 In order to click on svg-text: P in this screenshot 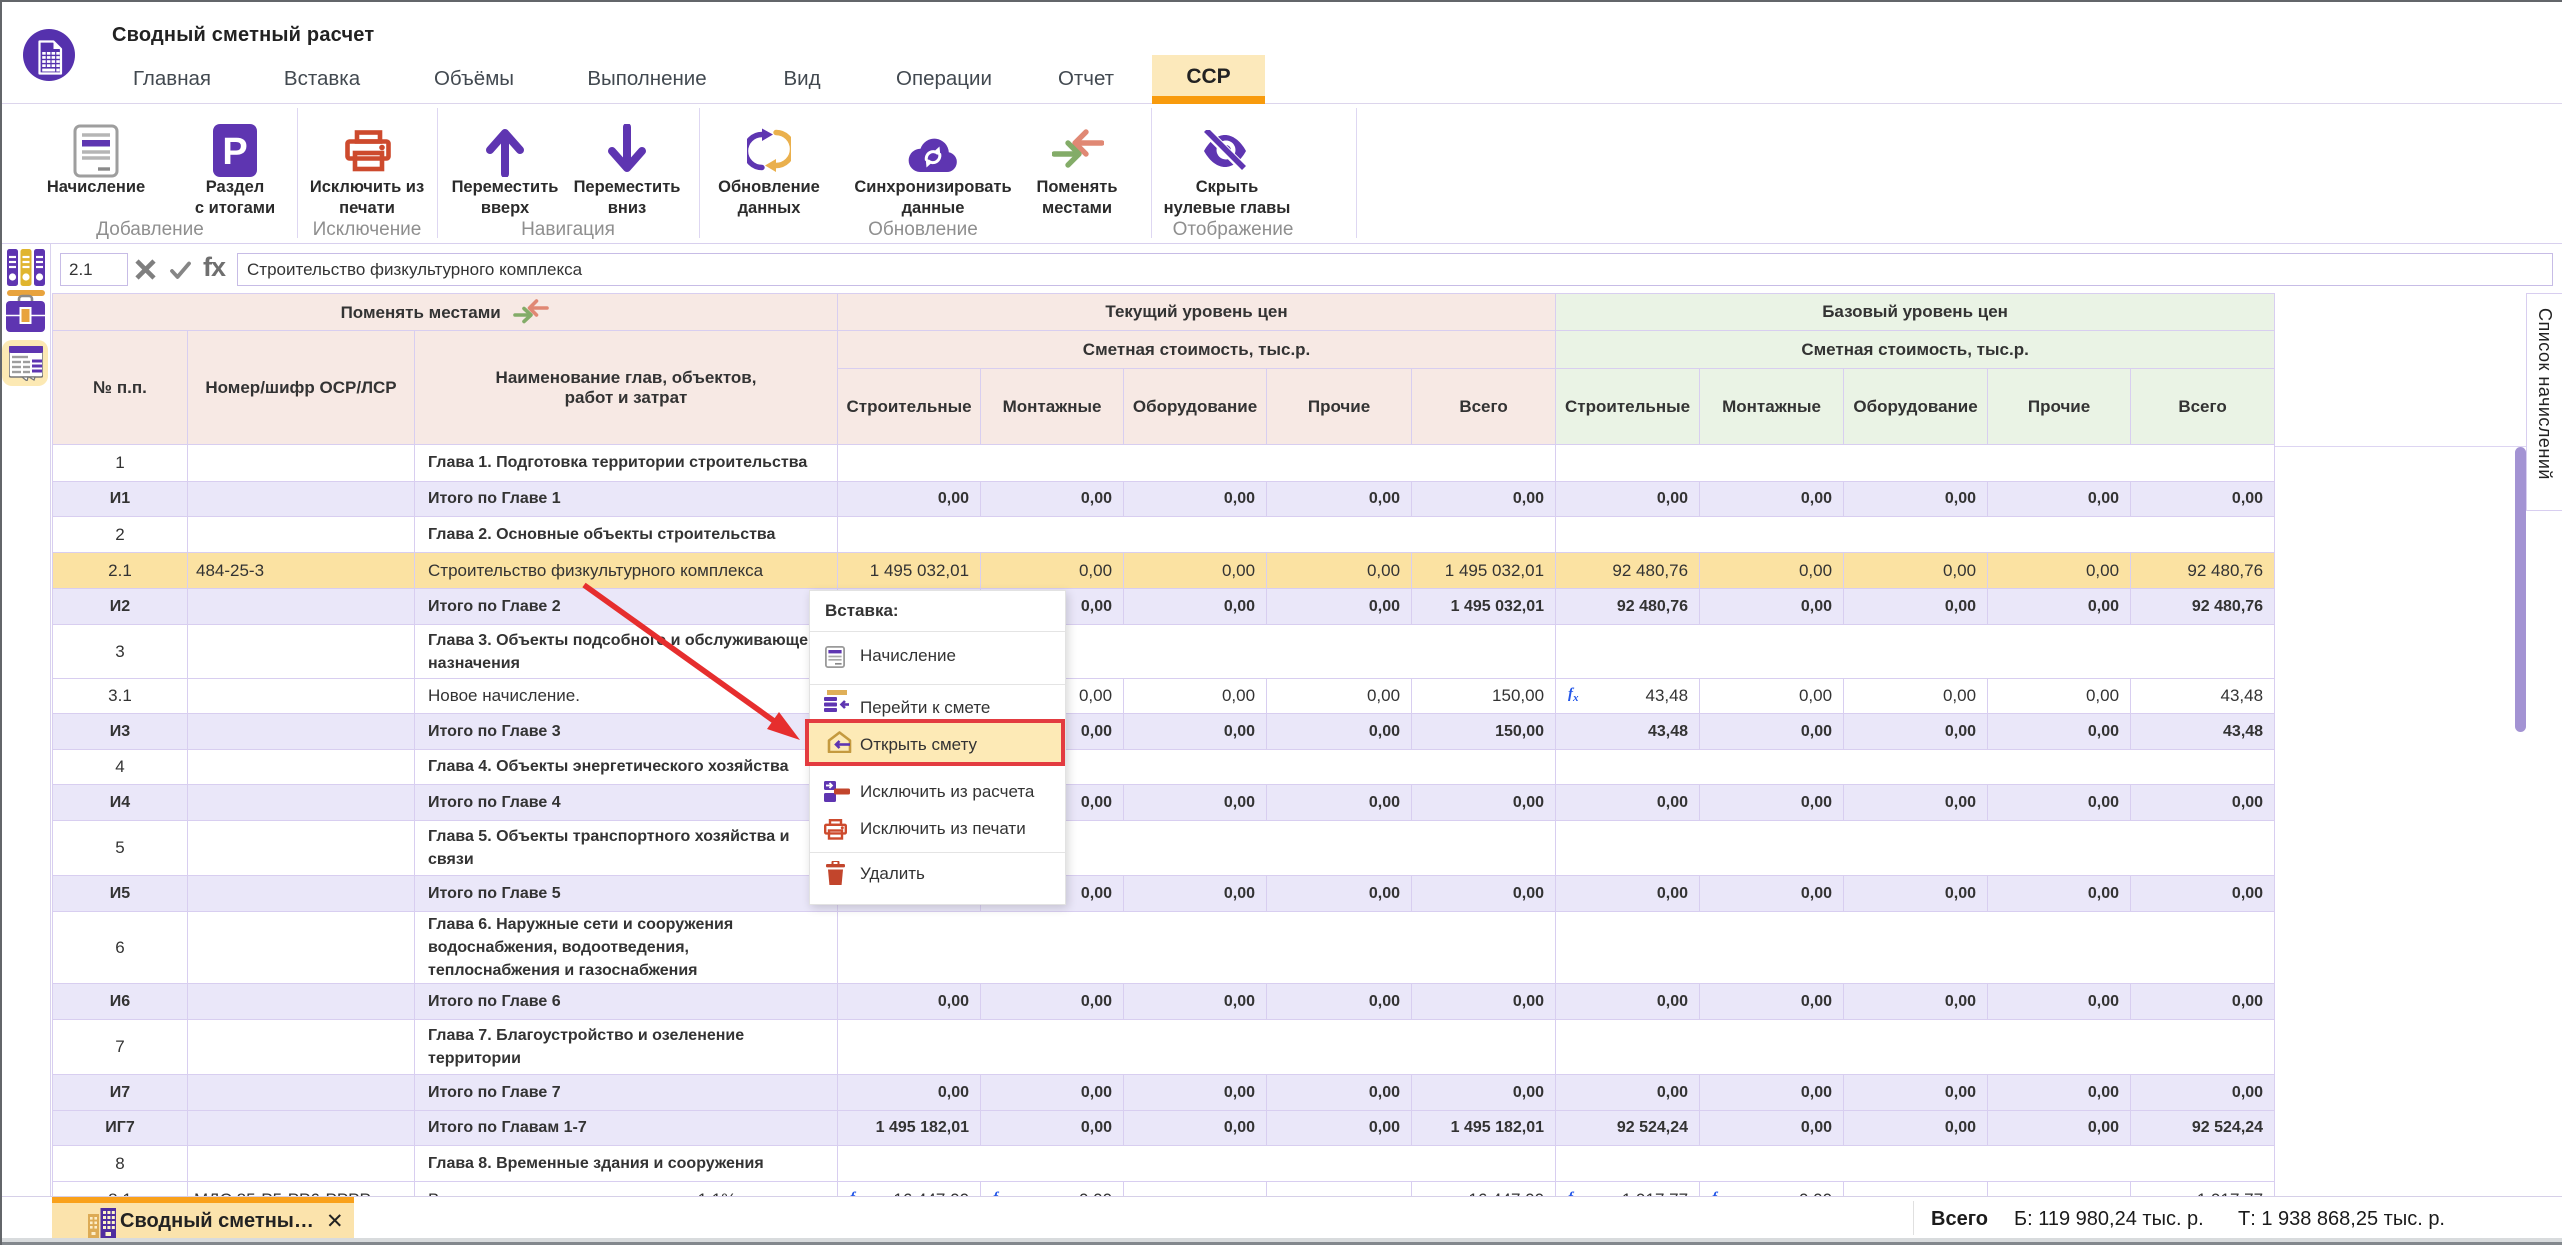, I will do `click(234, 152)`.